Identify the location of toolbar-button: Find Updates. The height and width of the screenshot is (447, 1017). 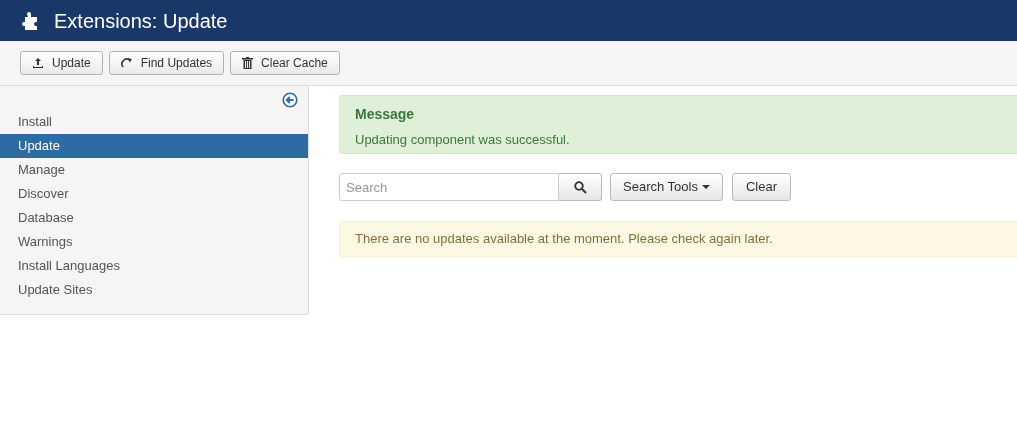
(166, 63).